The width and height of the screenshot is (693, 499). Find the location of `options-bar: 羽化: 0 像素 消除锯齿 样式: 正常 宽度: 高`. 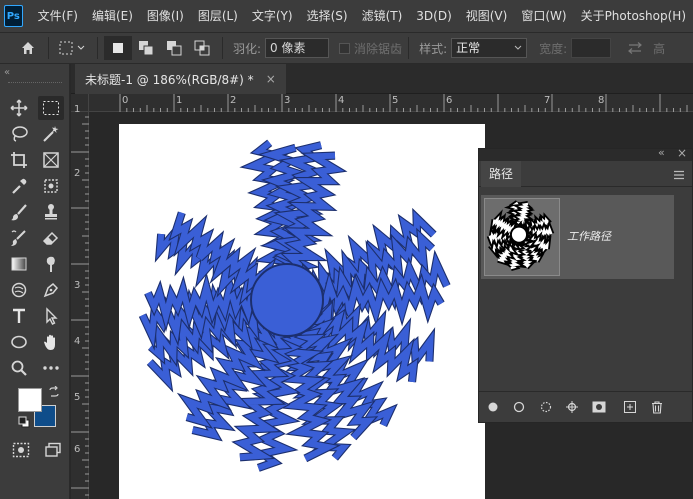

options-bar: 羽化: 0 像素 消除锯齿 样式: 正常 宽度: 高 is located at coordinates (346, 48).